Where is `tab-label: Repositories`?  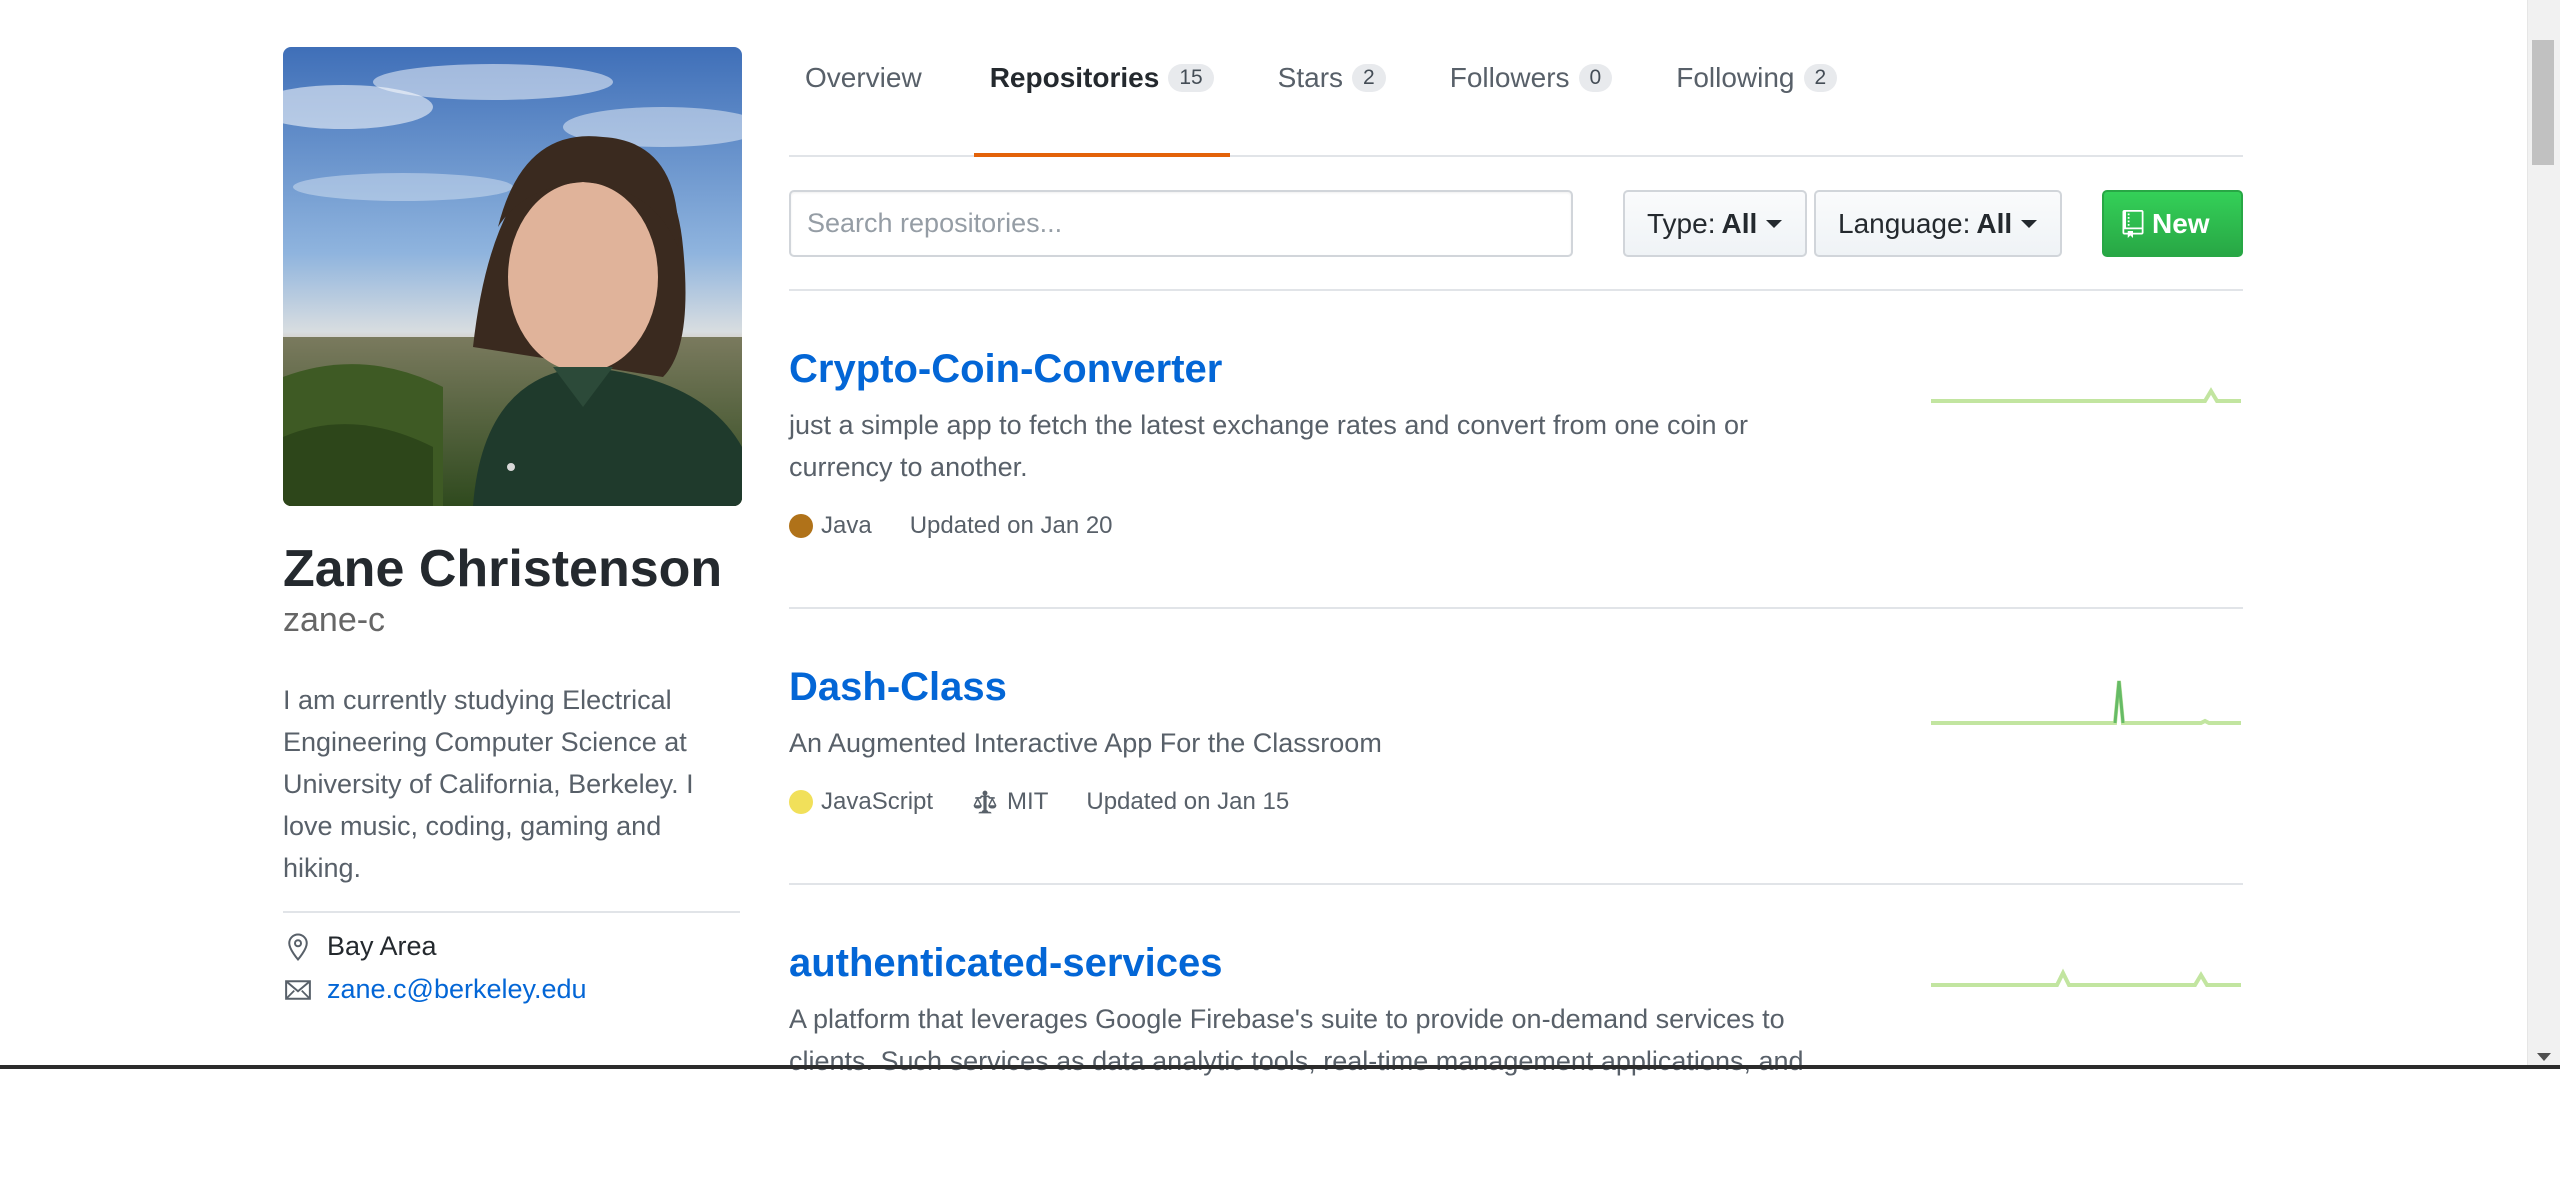
tab-label: Repositories is located at coordinates (1074, 77).